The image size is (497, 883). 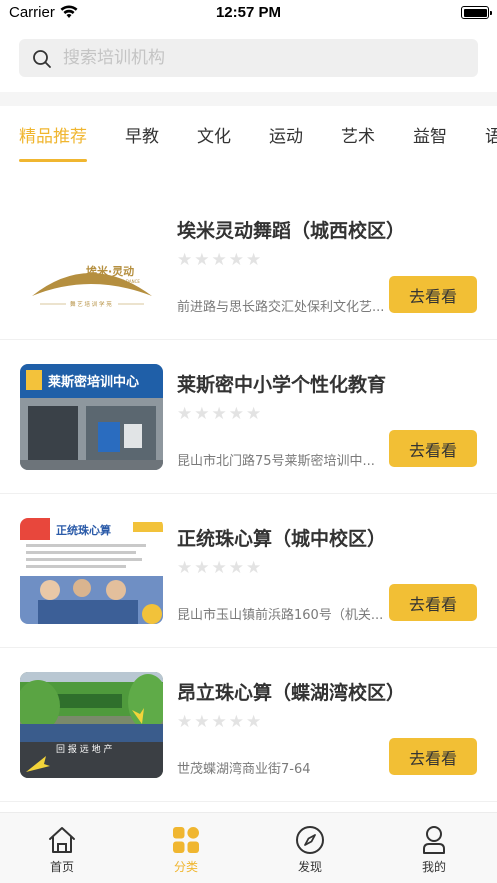 I want to click on institution-thumbnail: 莱斯密培训中心, so click(x=91, y=417).